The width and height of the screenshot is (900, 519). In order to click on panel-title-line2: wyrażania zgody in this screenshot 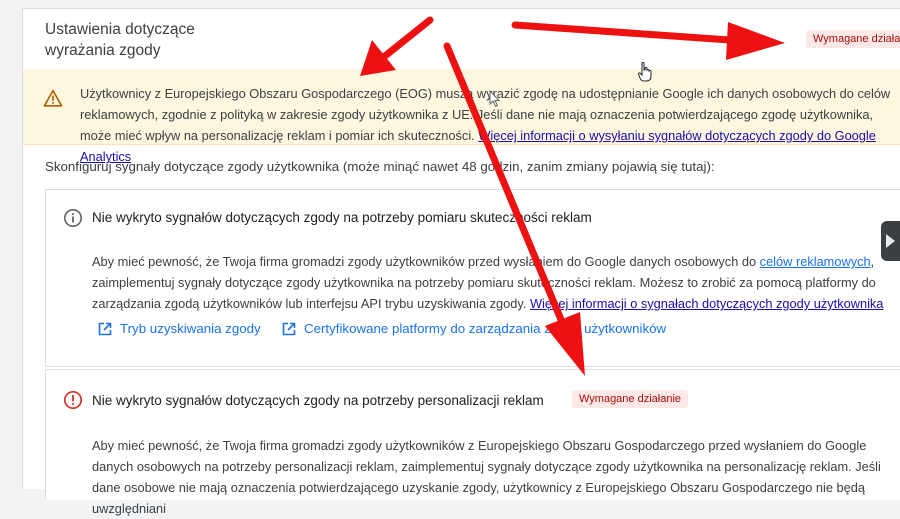, I will do `click(103, 50)`.